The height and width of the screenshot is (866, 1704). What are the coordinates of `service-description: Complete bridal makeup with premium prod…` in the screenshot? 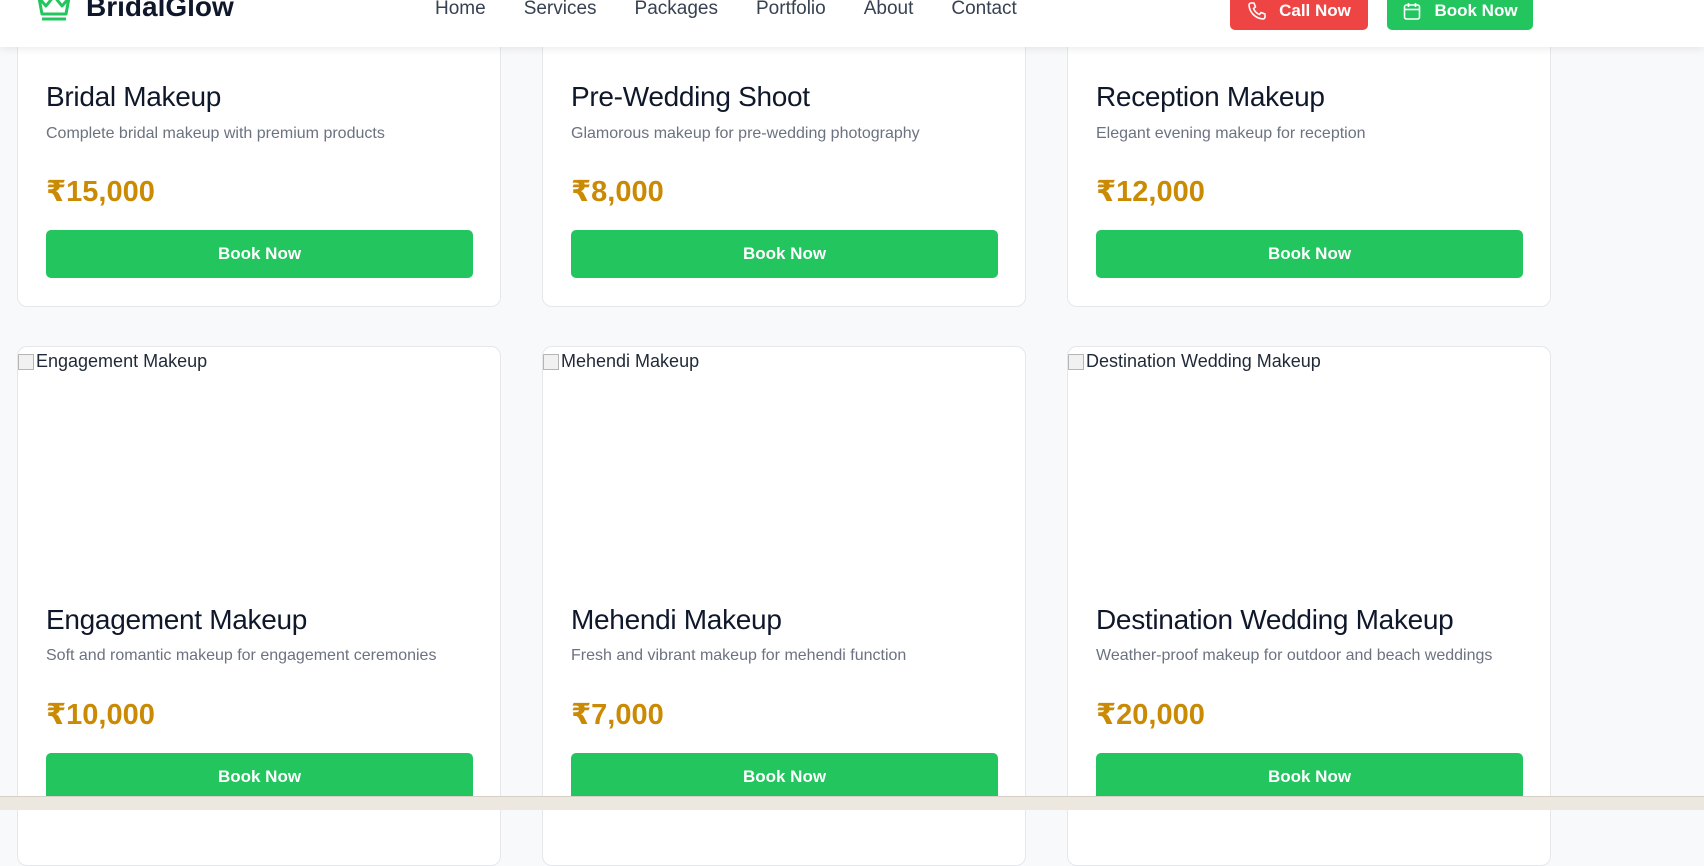 It's located at (215, 133).